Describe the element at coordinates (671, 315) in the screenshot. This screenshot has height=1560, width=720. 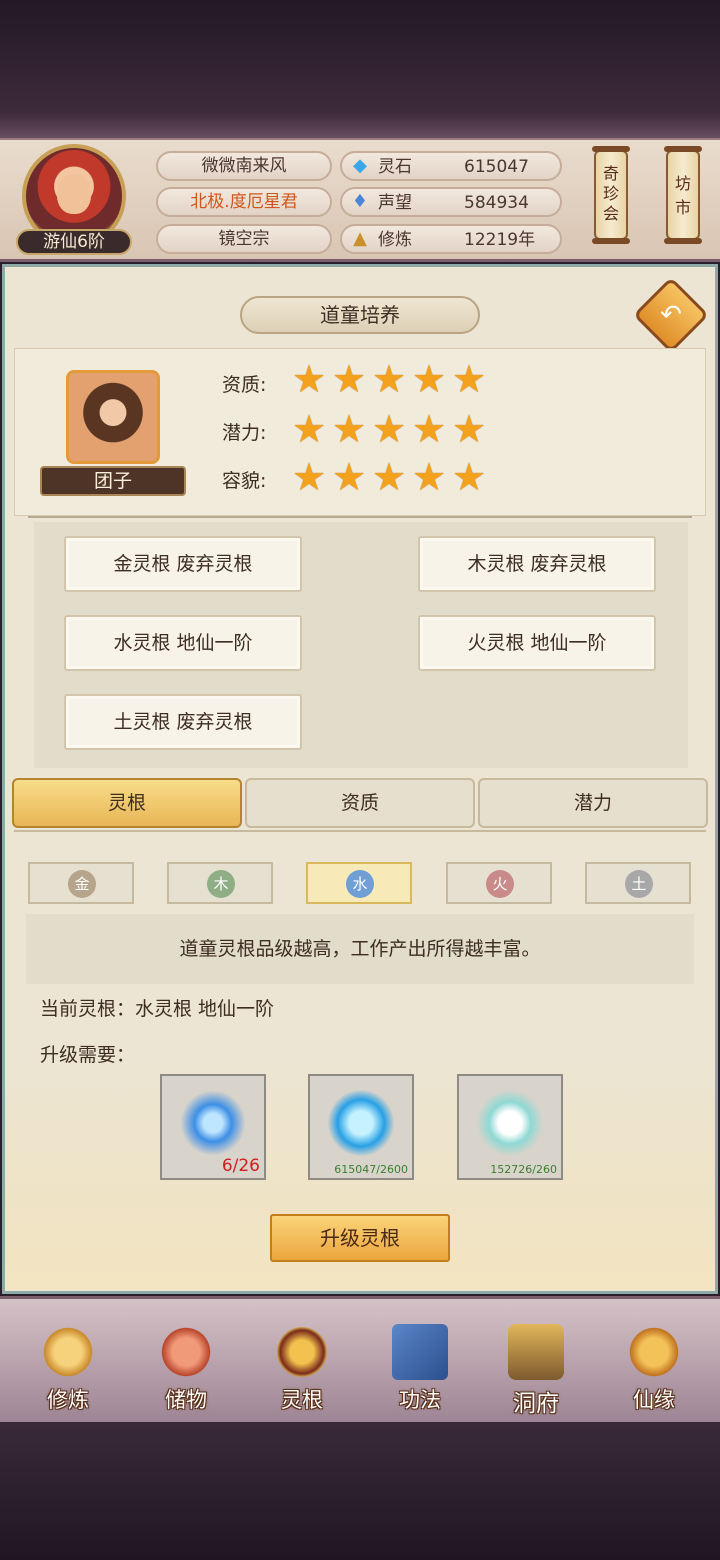
I see `back-arrow-icon: ↶` at that location.